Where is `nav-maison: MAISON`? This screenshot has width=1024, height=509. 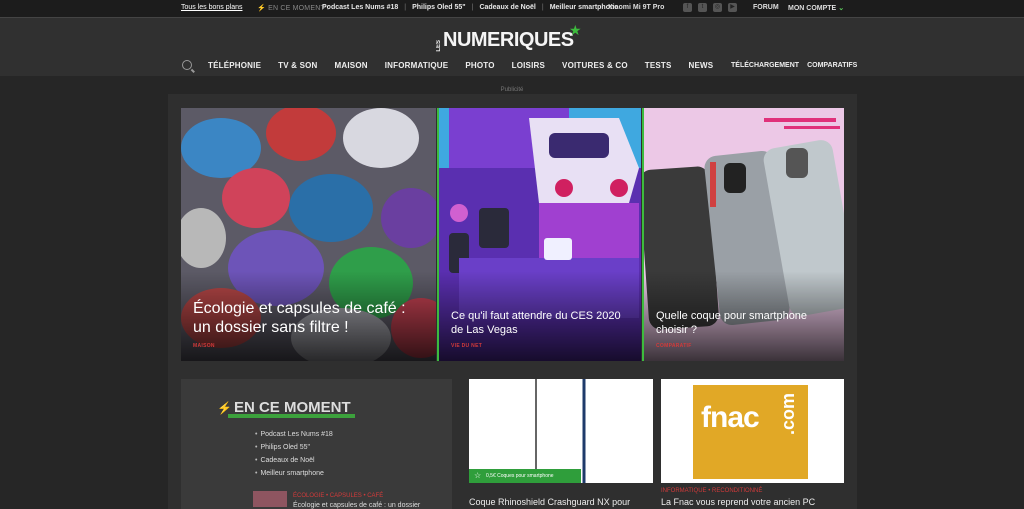
nav-maison: MAISON is located at coordinates (351, 65).